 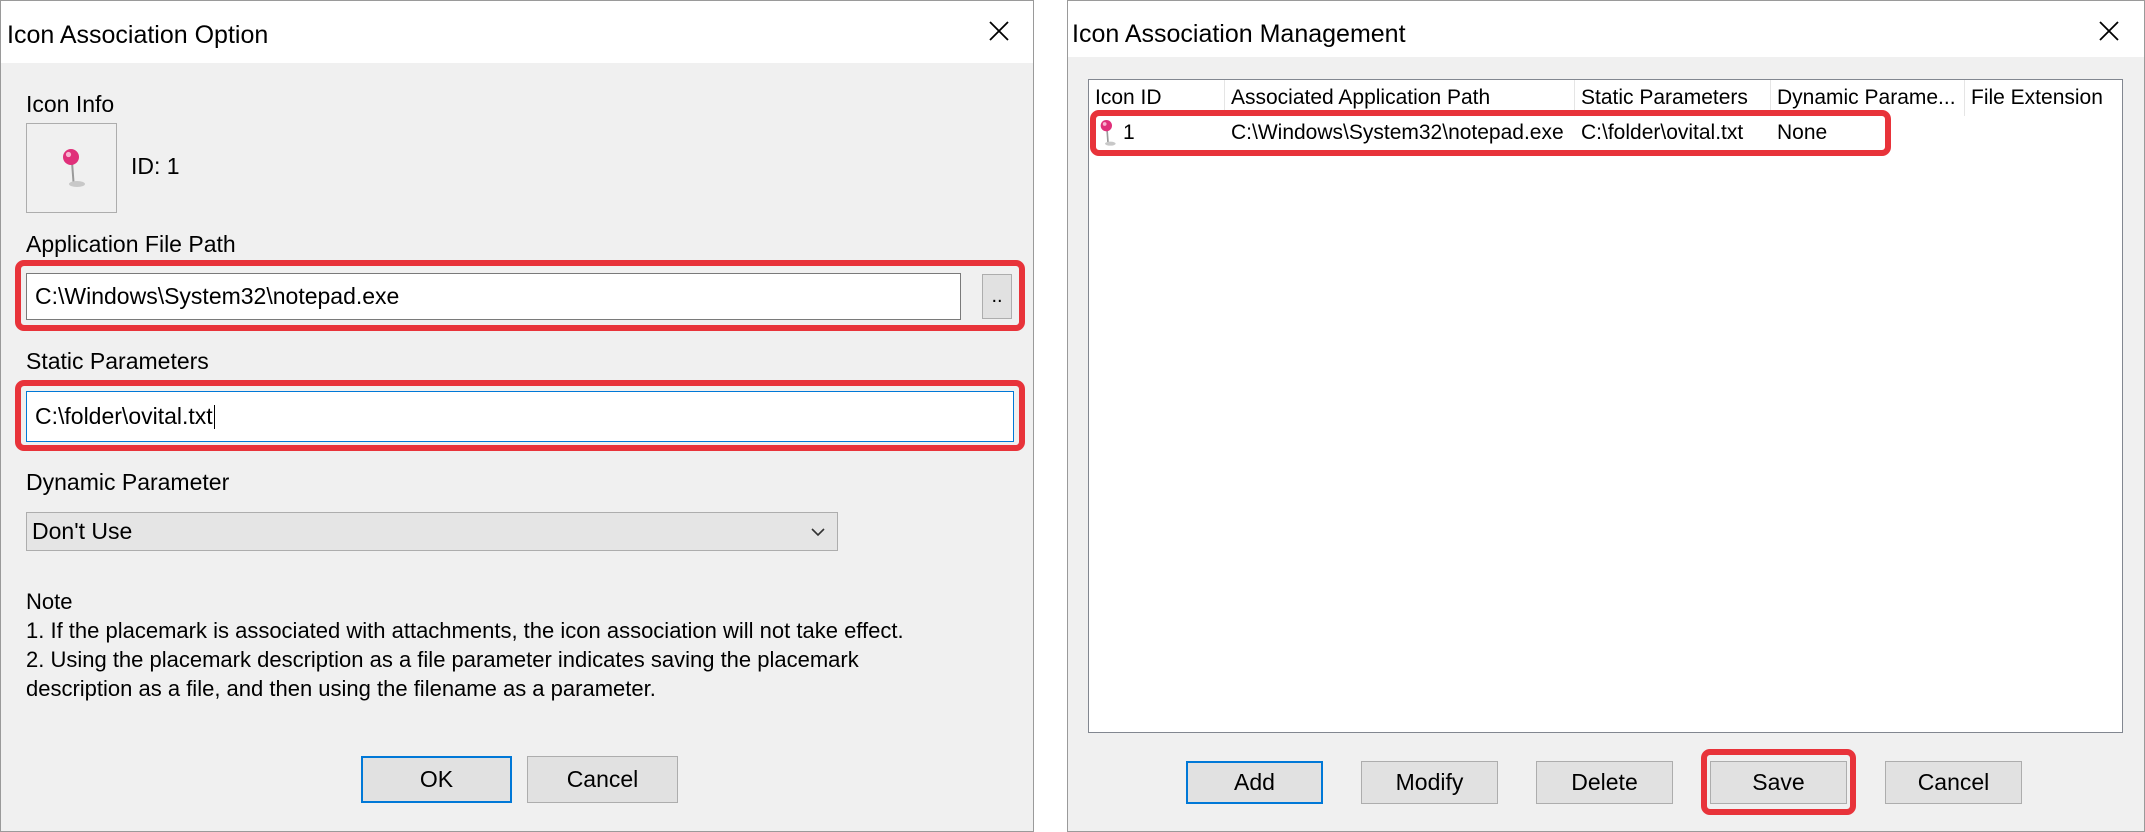 I want to click on dynamic-parameter-label: Dynamic Parameter, so click(x=128, y=482).